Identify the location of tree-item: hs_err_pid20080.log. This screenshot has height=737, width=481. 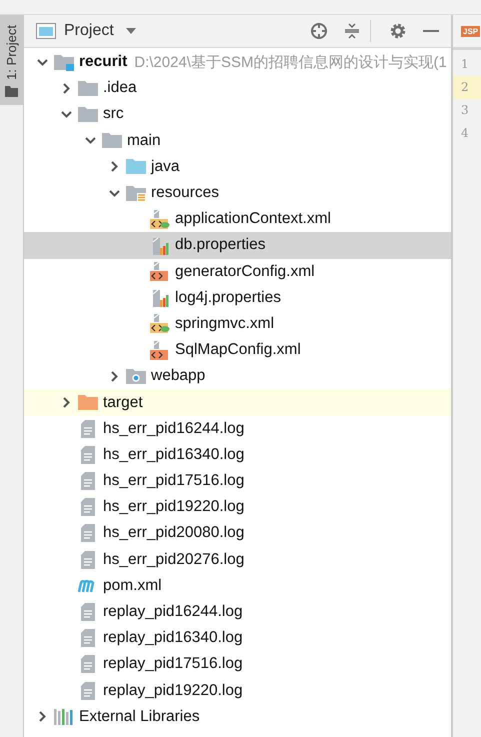
(237, 533).